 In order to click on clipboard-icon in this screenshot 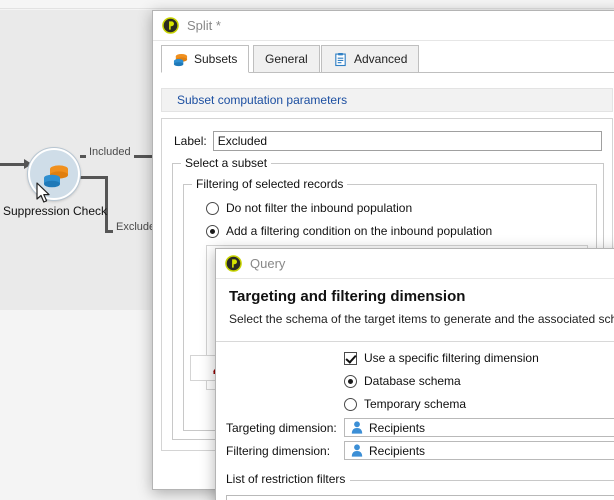, I will do `click(340, 59)`.